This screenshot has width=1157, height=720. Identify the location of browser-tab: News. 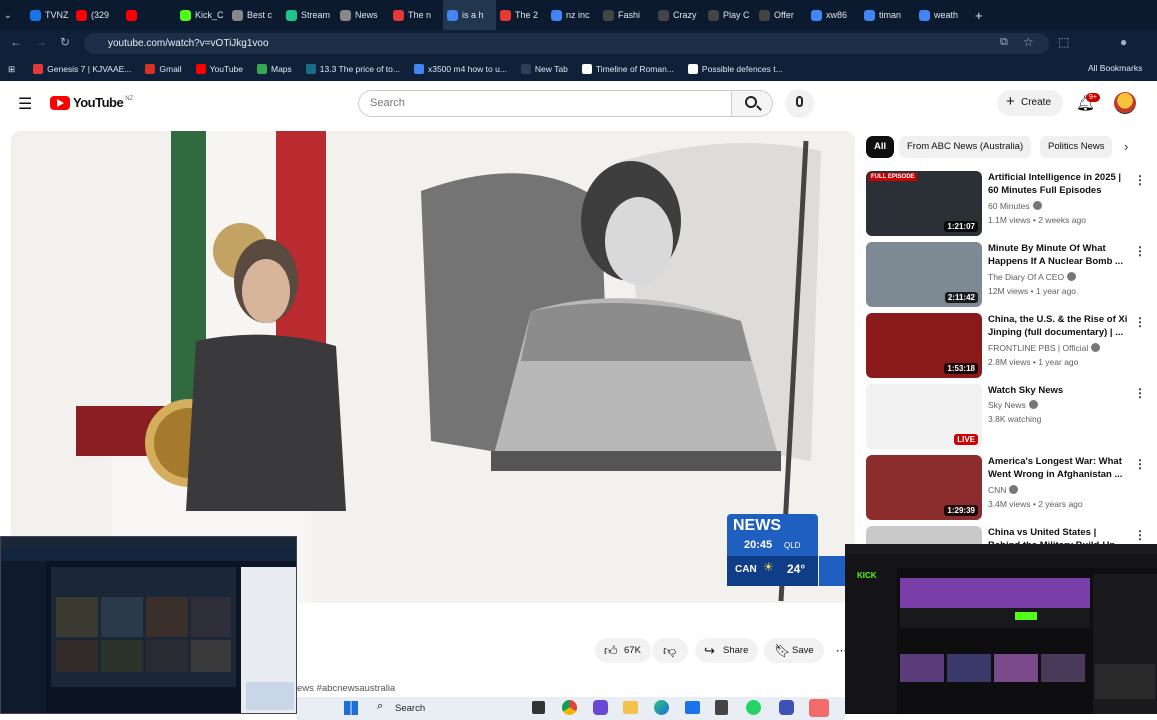
(362, 15).